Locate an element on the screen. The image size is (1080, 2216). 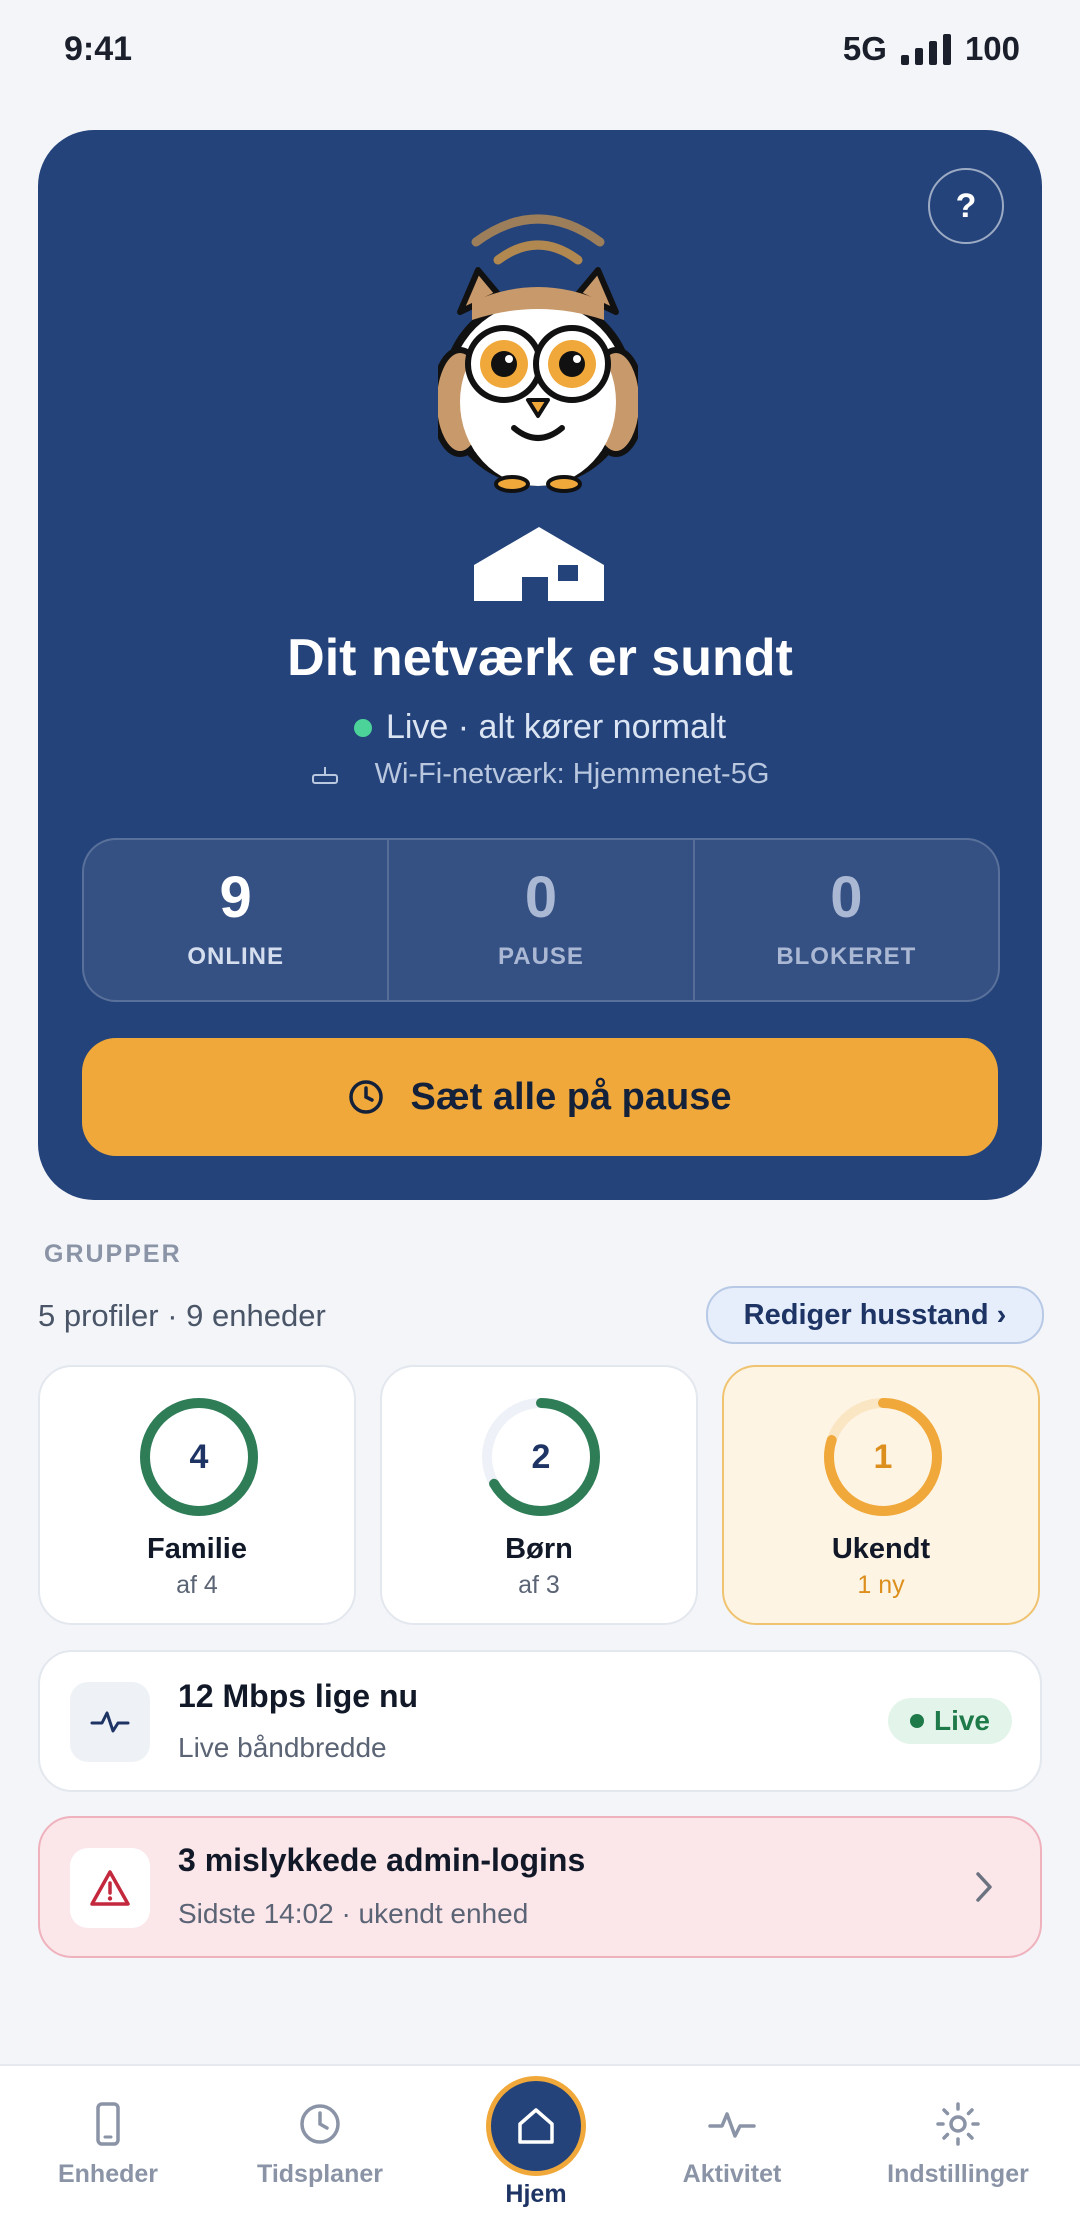
settings-icon is located at coordinates (958, 2124).